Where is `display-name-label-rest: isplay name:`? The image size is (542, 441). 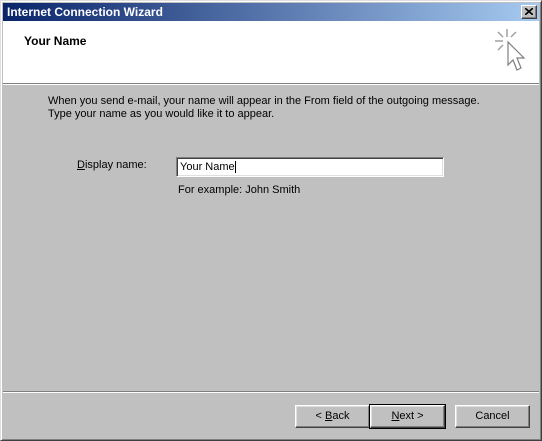
display-name-label-rest: isplay name: is located at coordinates (115, 165).